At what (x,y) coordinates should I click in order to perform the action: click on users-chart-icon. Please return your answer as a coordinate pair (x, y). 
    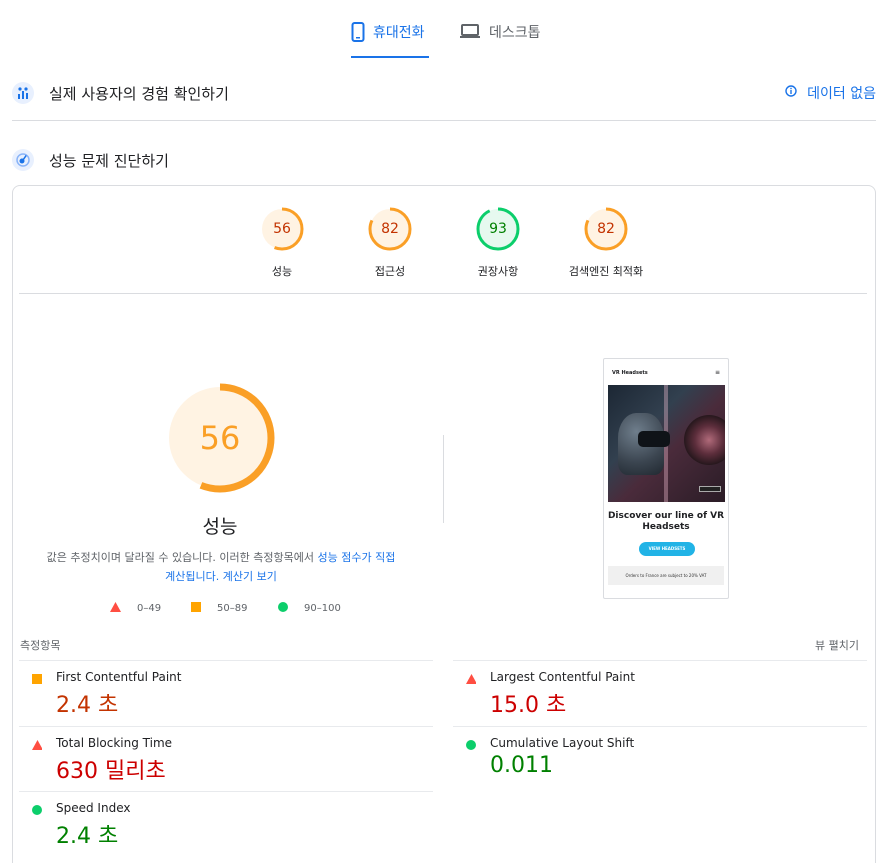
    Looking at the image, I should click on (23, 93).